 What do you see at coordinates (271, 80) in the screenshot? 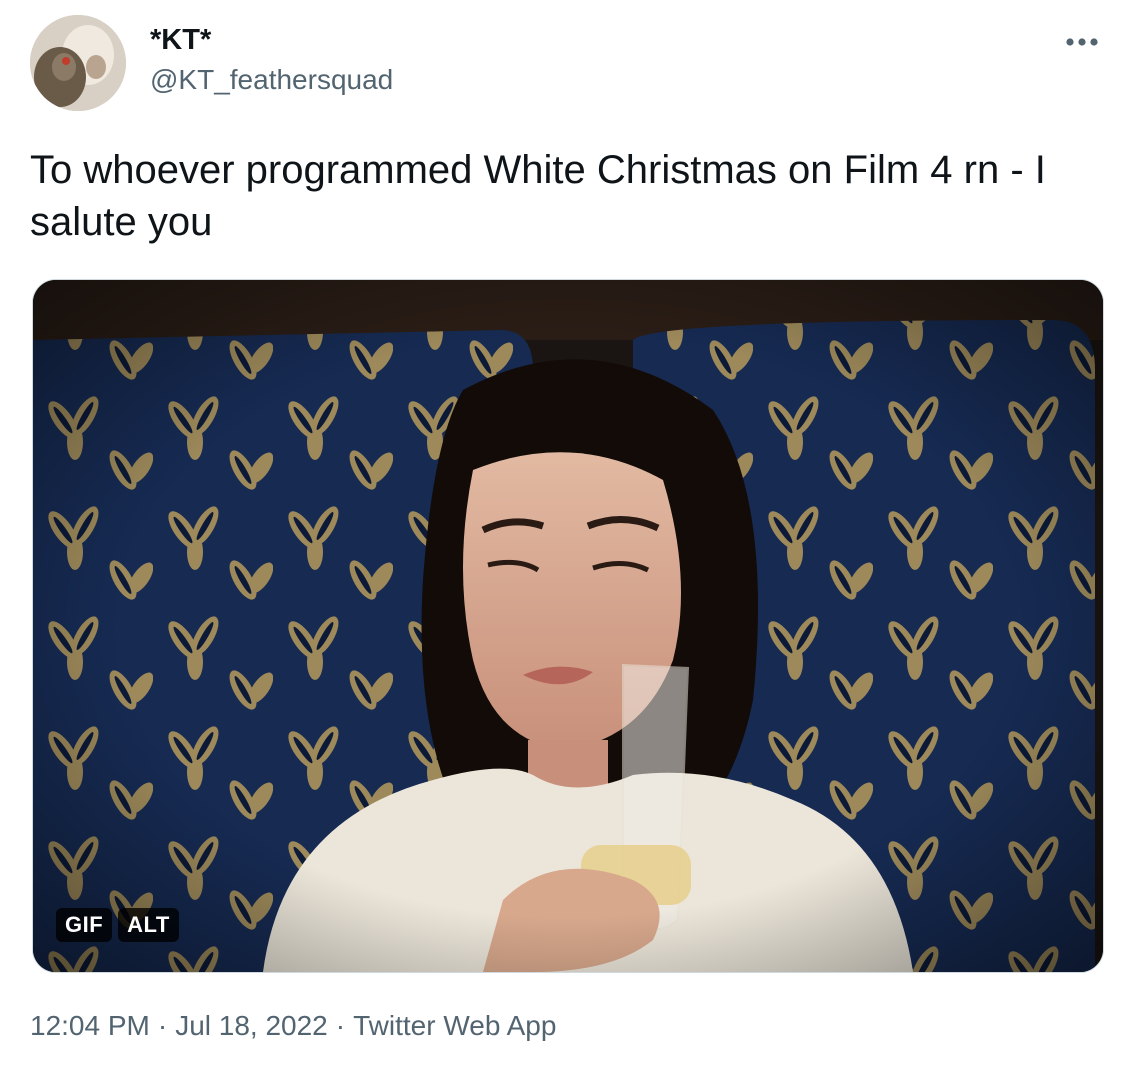
I see `user-handle: @KT_feathersquad` at bounding box center [271, 80].